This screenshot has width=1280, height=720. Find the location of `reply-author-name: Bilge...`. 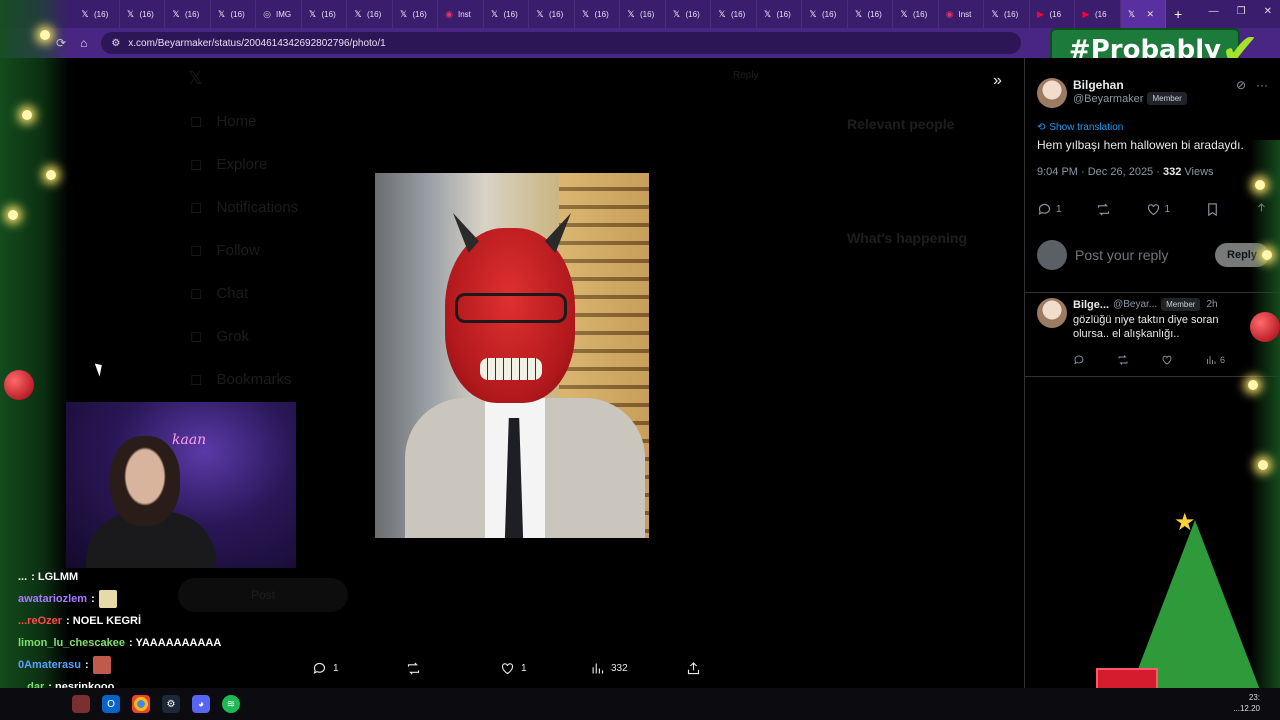

reply-author-name: Bilge... is located at coordinates (1091, 305).